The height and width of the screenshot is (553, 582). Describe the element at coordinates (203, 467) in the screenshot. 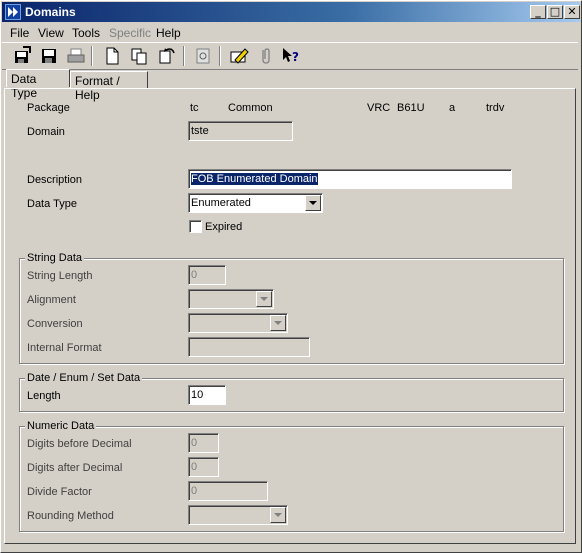

I see `digits-after-field: 0` at that location.